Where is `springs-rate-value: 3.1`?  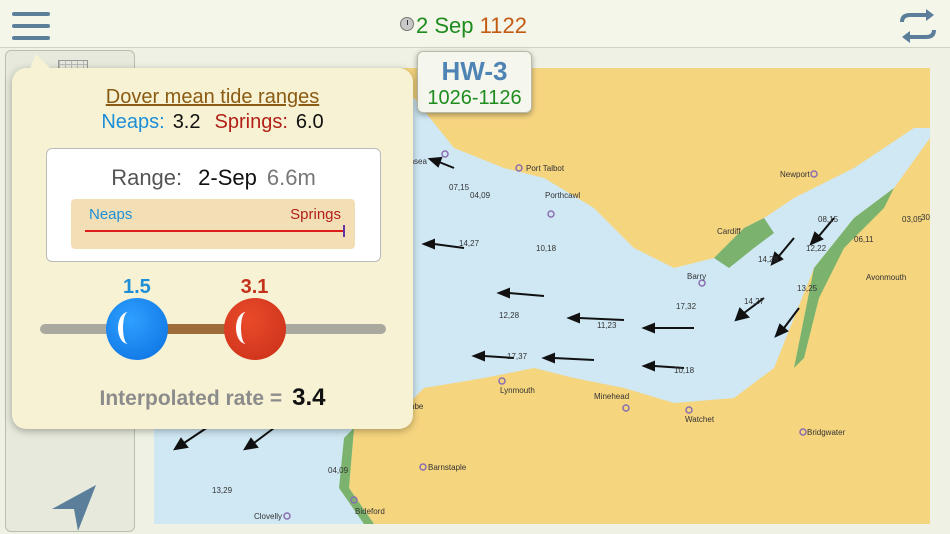
springs-rate-value: 3.1 is located at coordinates (254, 287).